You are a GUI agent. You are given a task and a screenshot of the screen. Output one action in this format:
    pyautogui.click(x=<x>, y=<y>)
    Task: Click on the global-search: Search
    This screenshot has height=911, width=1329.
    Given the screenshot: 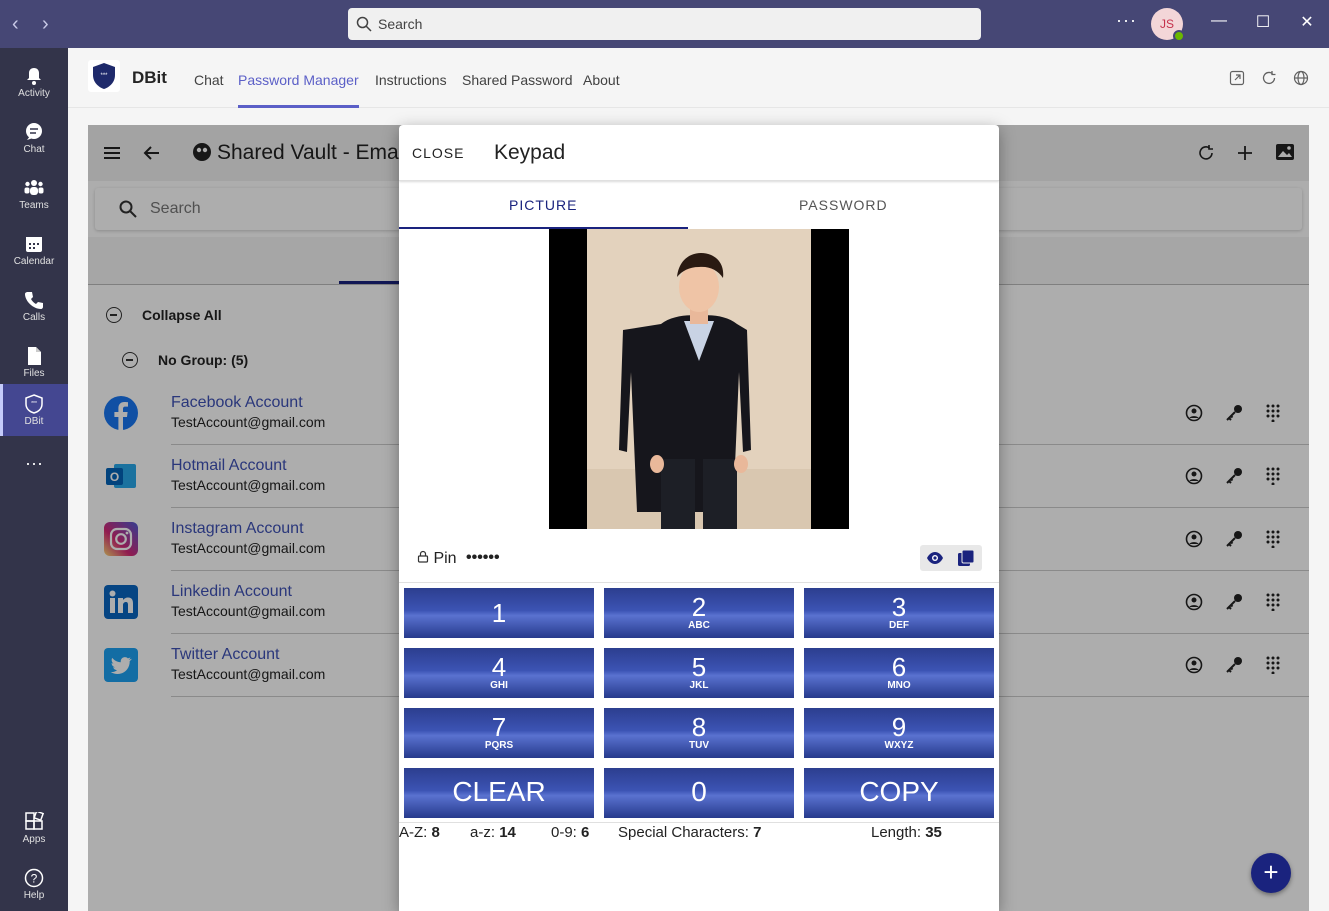 What is the action you would take?
    pyautogui.click(x=664, y=24)
    